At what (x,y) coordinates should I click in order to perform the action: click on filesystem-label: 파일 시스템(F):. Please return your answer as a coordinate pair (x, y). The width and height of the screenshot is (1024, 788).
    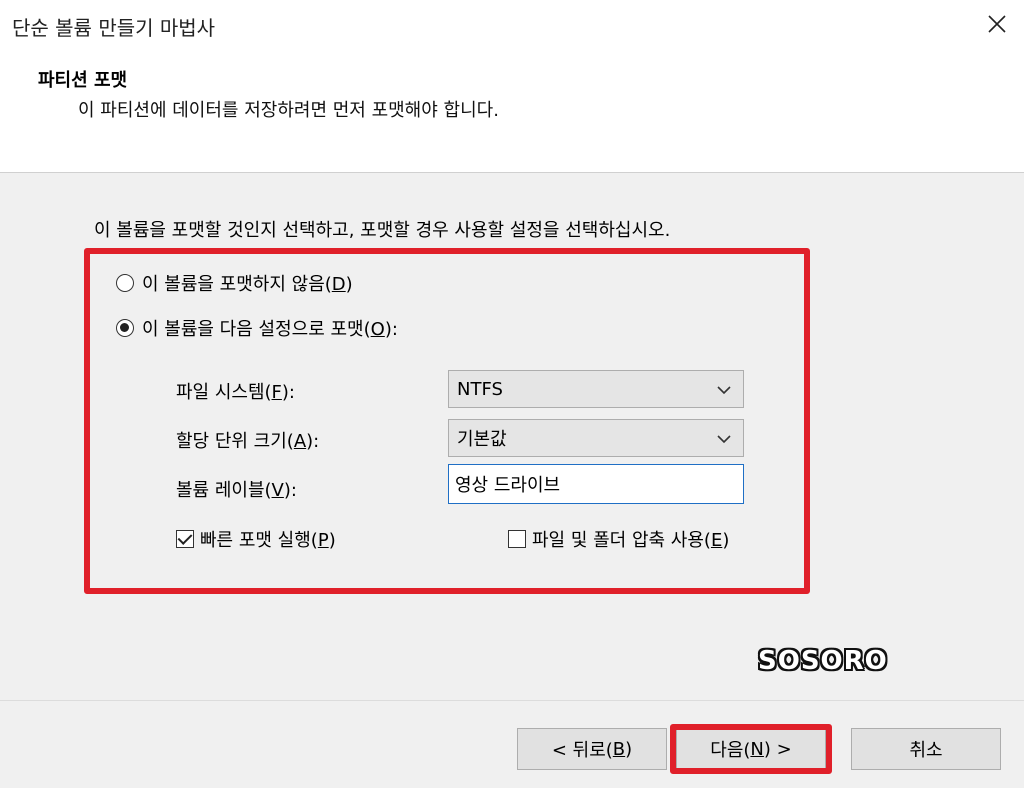
    Looking at the image, I should click on (235, 392).